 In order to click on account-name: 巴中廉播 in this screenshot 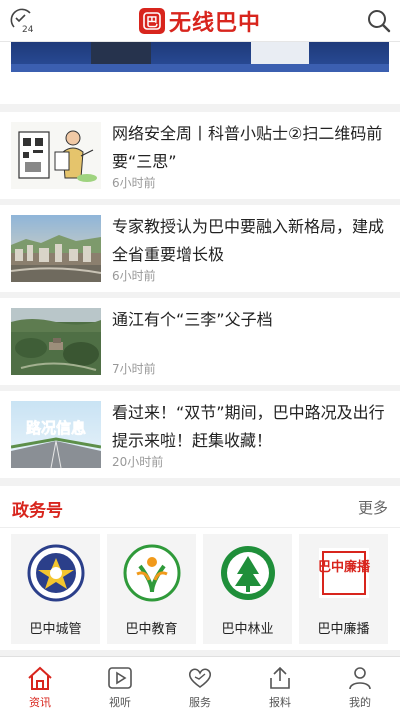, I will do `click(343, 629)`.